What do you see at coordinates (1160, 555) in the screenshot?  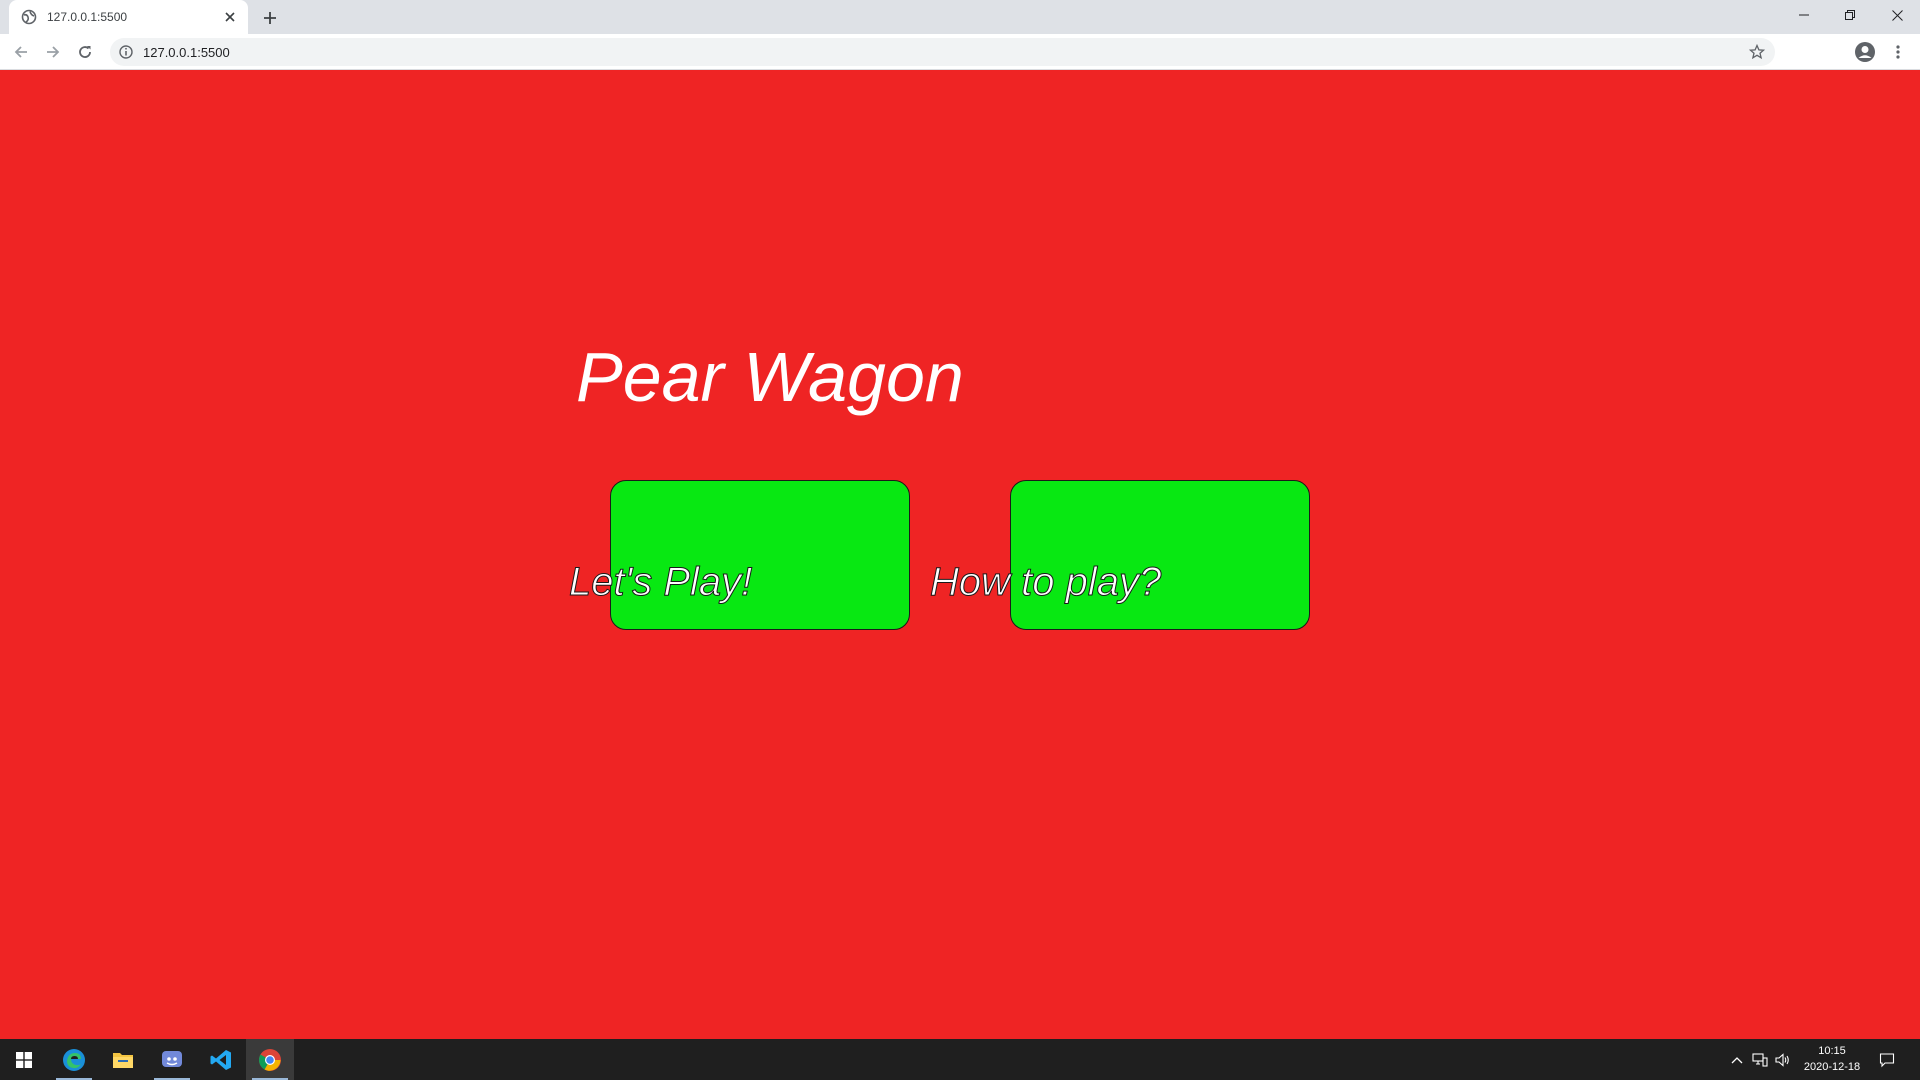 I see `how-to-play-button` at bounding box center [1160, 555].